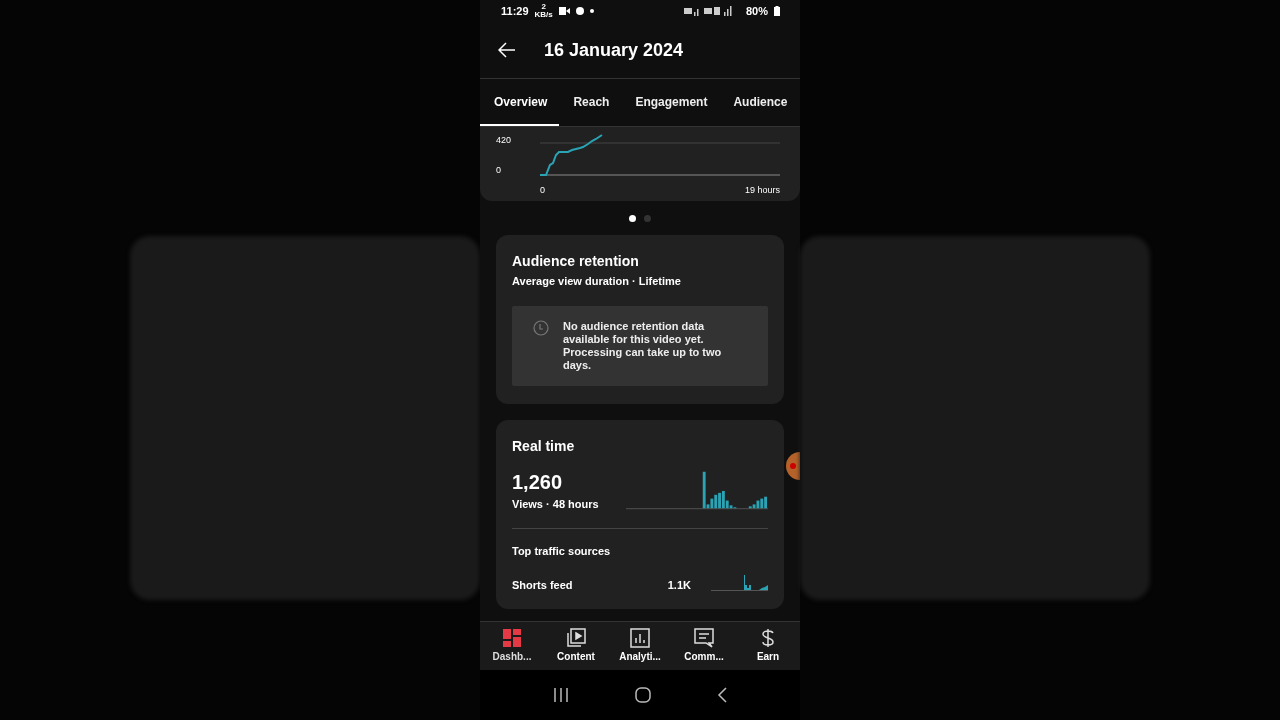 This screenshot has width=1280, height=720. What do you see at coordinates (507, 50) in the screenshot?
I see `back-arrow-icon` at bounding box center [507, 50].